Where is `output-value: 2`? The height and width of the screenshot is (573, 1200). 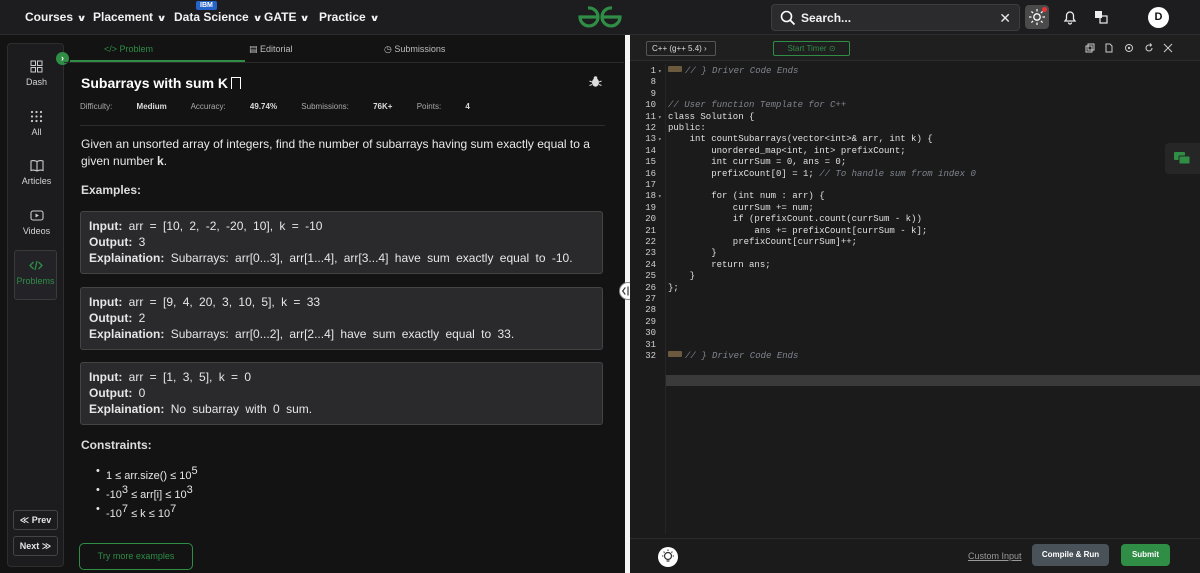
output-value: 2 is located at coordinates (142, 318).